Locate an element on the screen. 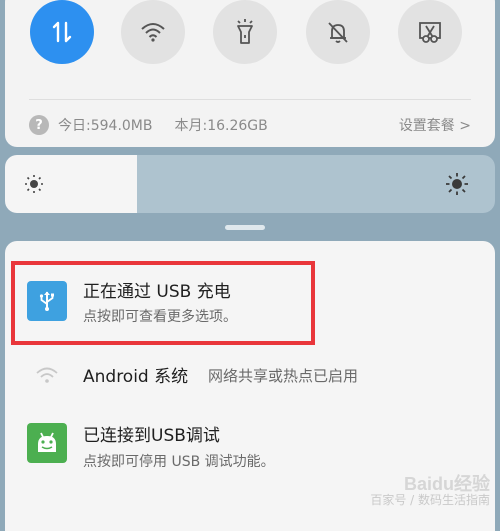 This screenshot has height=531, width=500. wifi-toggle is located at coordinates (153, 32).